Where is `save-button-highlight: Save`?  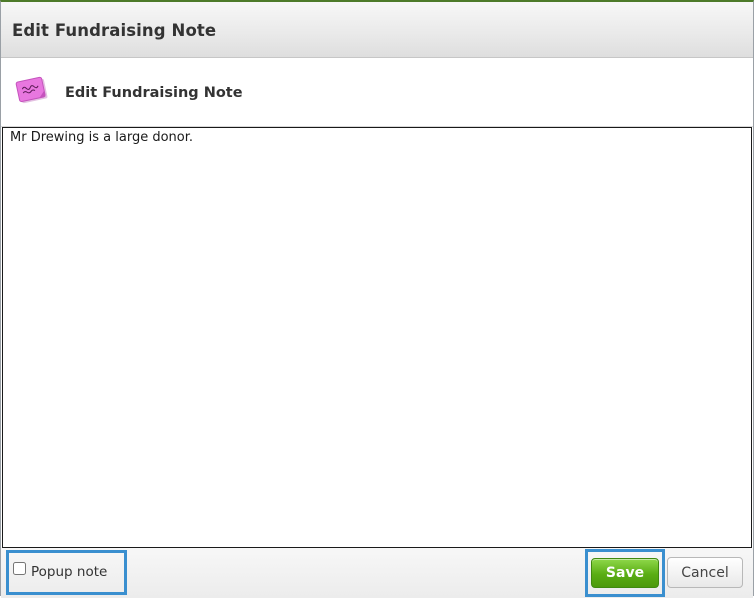 save-button-highlight: Save is located at coordinates (625, 573).